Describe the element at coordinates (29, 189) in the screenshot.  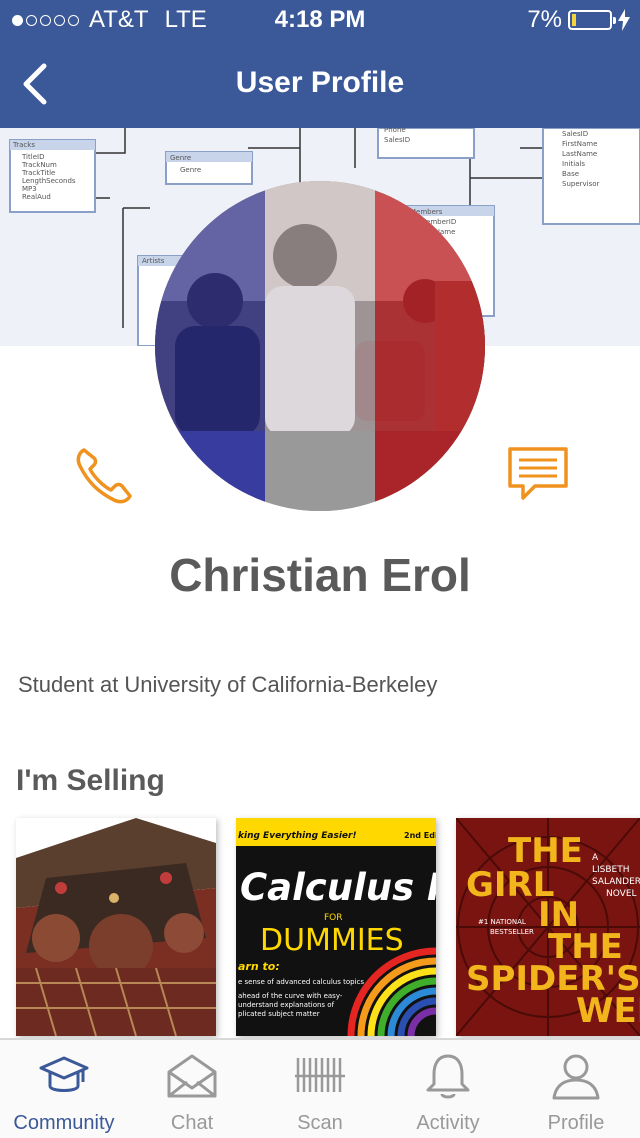
I see `svg-text: MP3` at that location.